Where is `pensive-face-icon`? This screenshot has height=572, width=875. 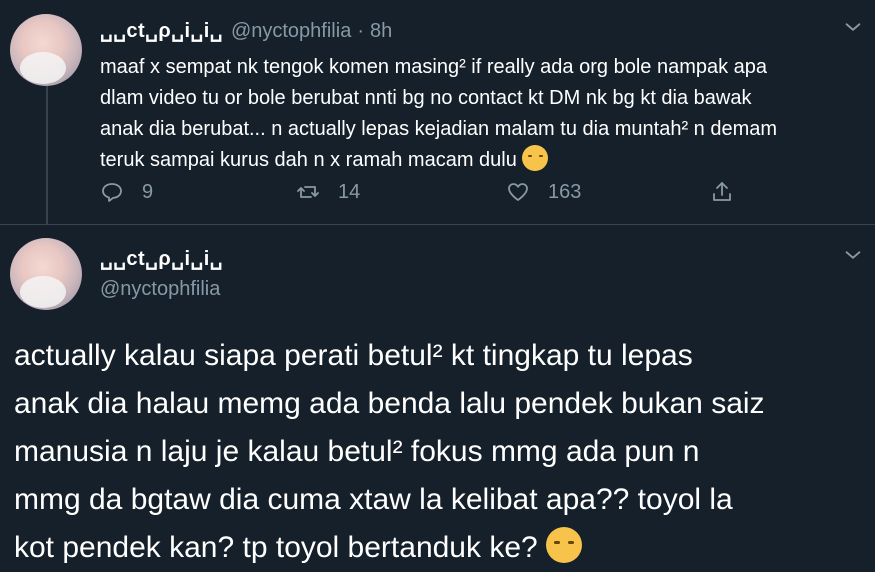
pensive-face-icon is located at coordinates (535, 158).